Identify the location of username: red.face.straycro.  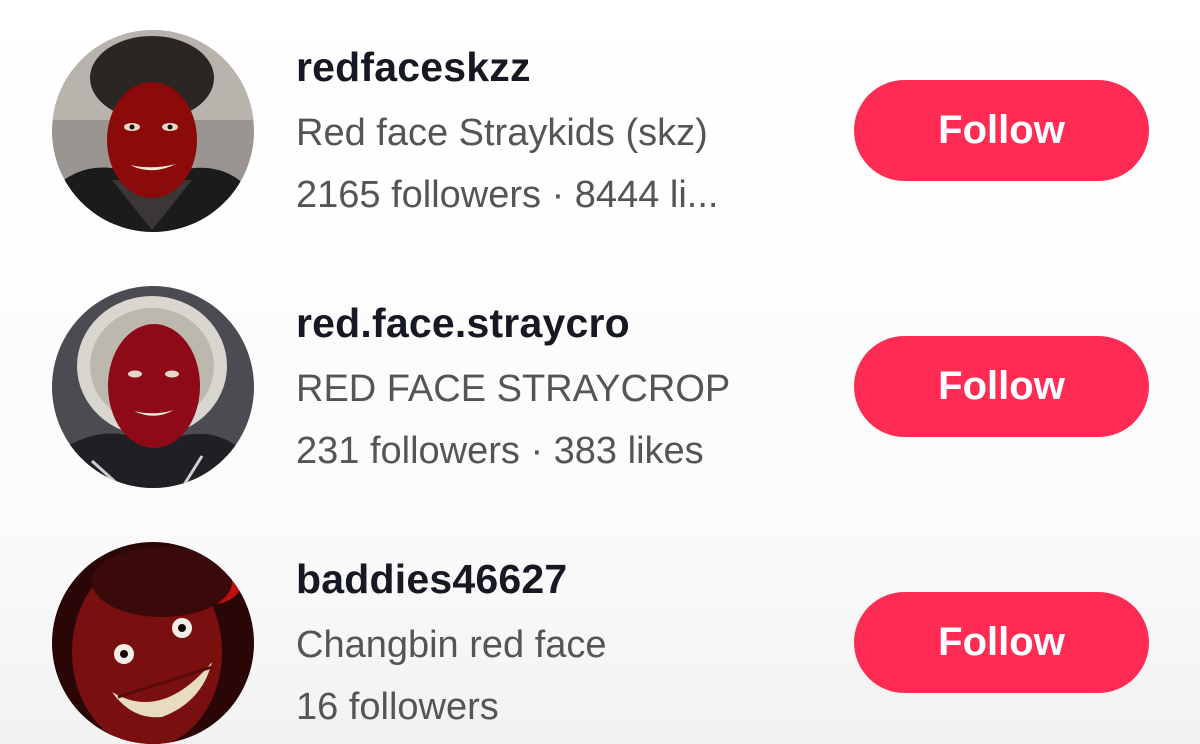
(463, 323).